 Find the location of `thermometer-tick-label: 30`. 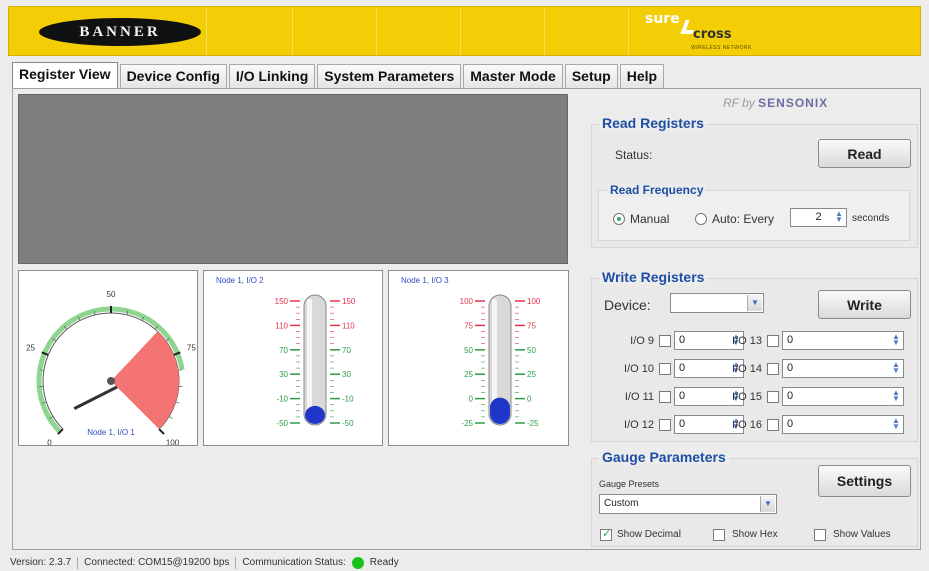

thermometer-tick-label: 30 is located at coordinates (346, 374).